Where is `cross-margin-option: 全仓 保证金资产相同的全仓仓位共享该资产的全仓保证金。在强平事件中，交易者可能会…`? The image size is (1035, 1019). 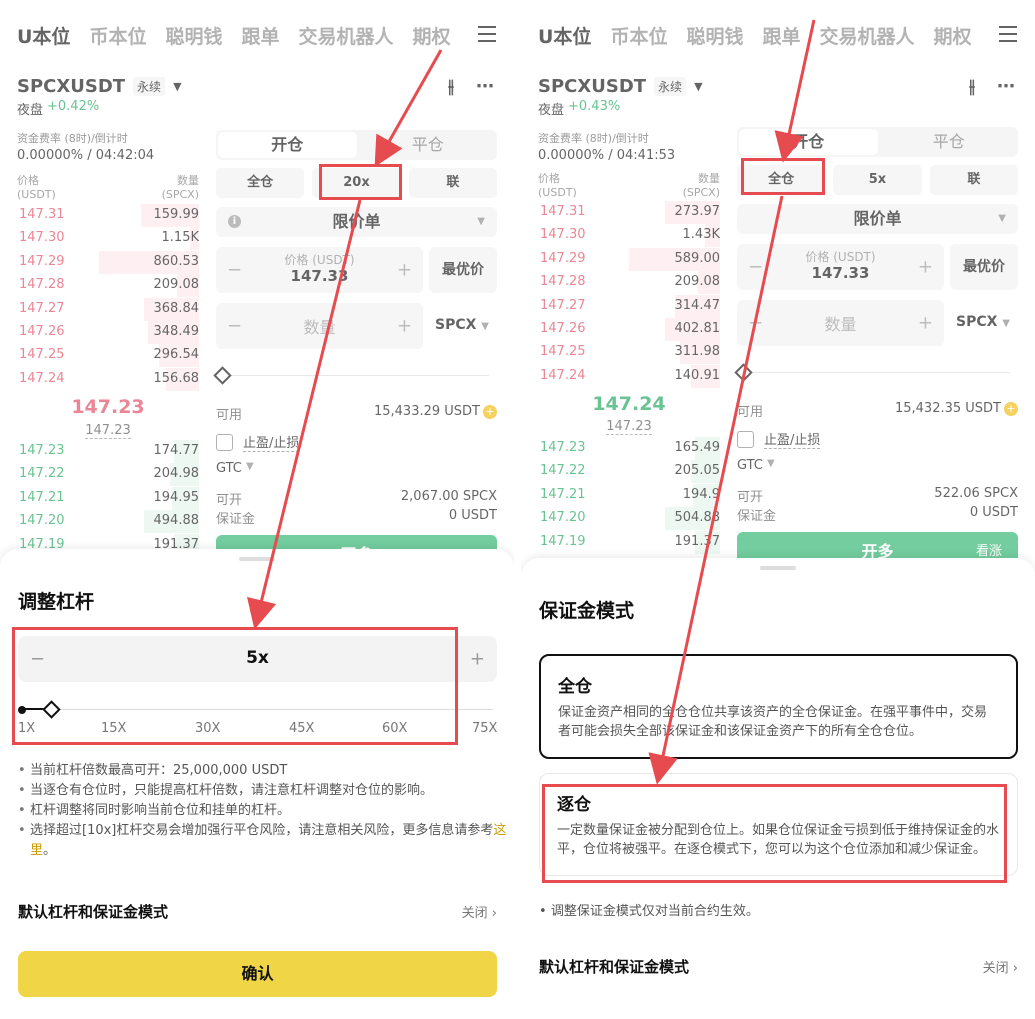 cross-margin-option: 全仓 保证金资产相同的全仓仓位共享该资产的全仓保证金。在强平事件中，交易者可能会… is located at coordinates (778, 706).